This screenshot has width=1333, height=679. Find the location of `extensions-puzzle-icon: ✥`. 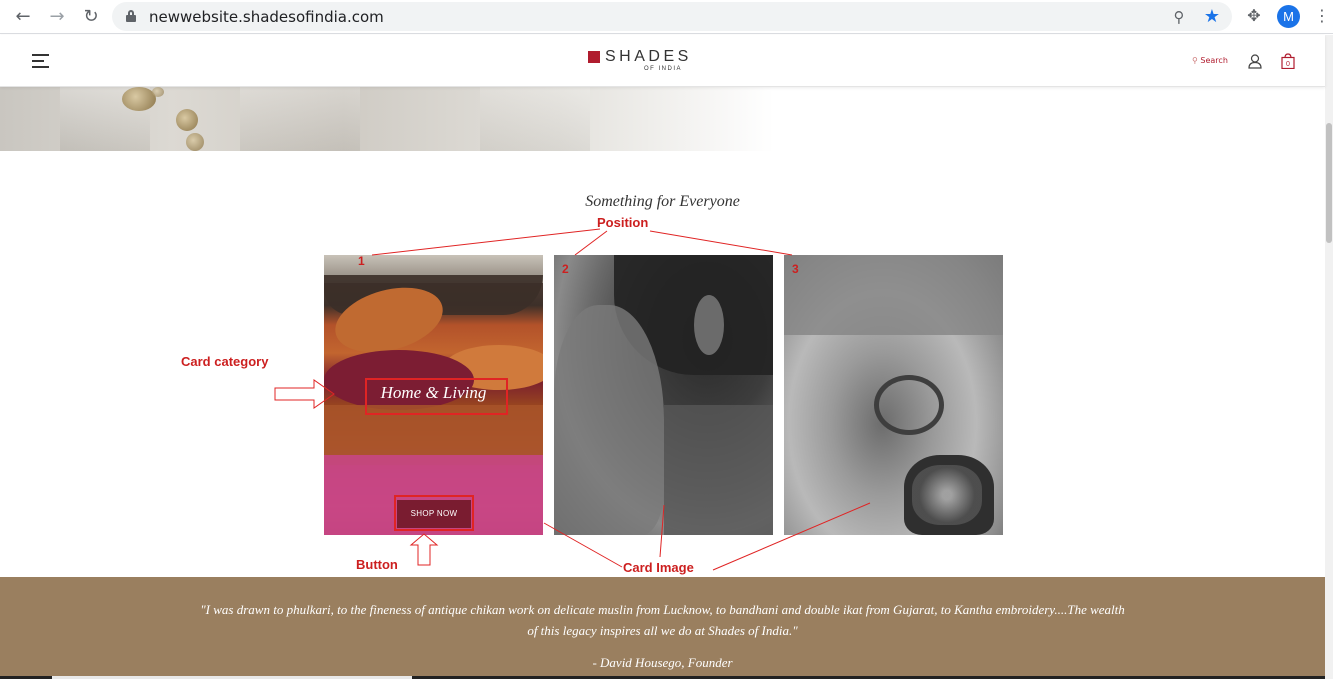

extensions-puzzle-icon: ✥ is located at coordinates (1254, 16).